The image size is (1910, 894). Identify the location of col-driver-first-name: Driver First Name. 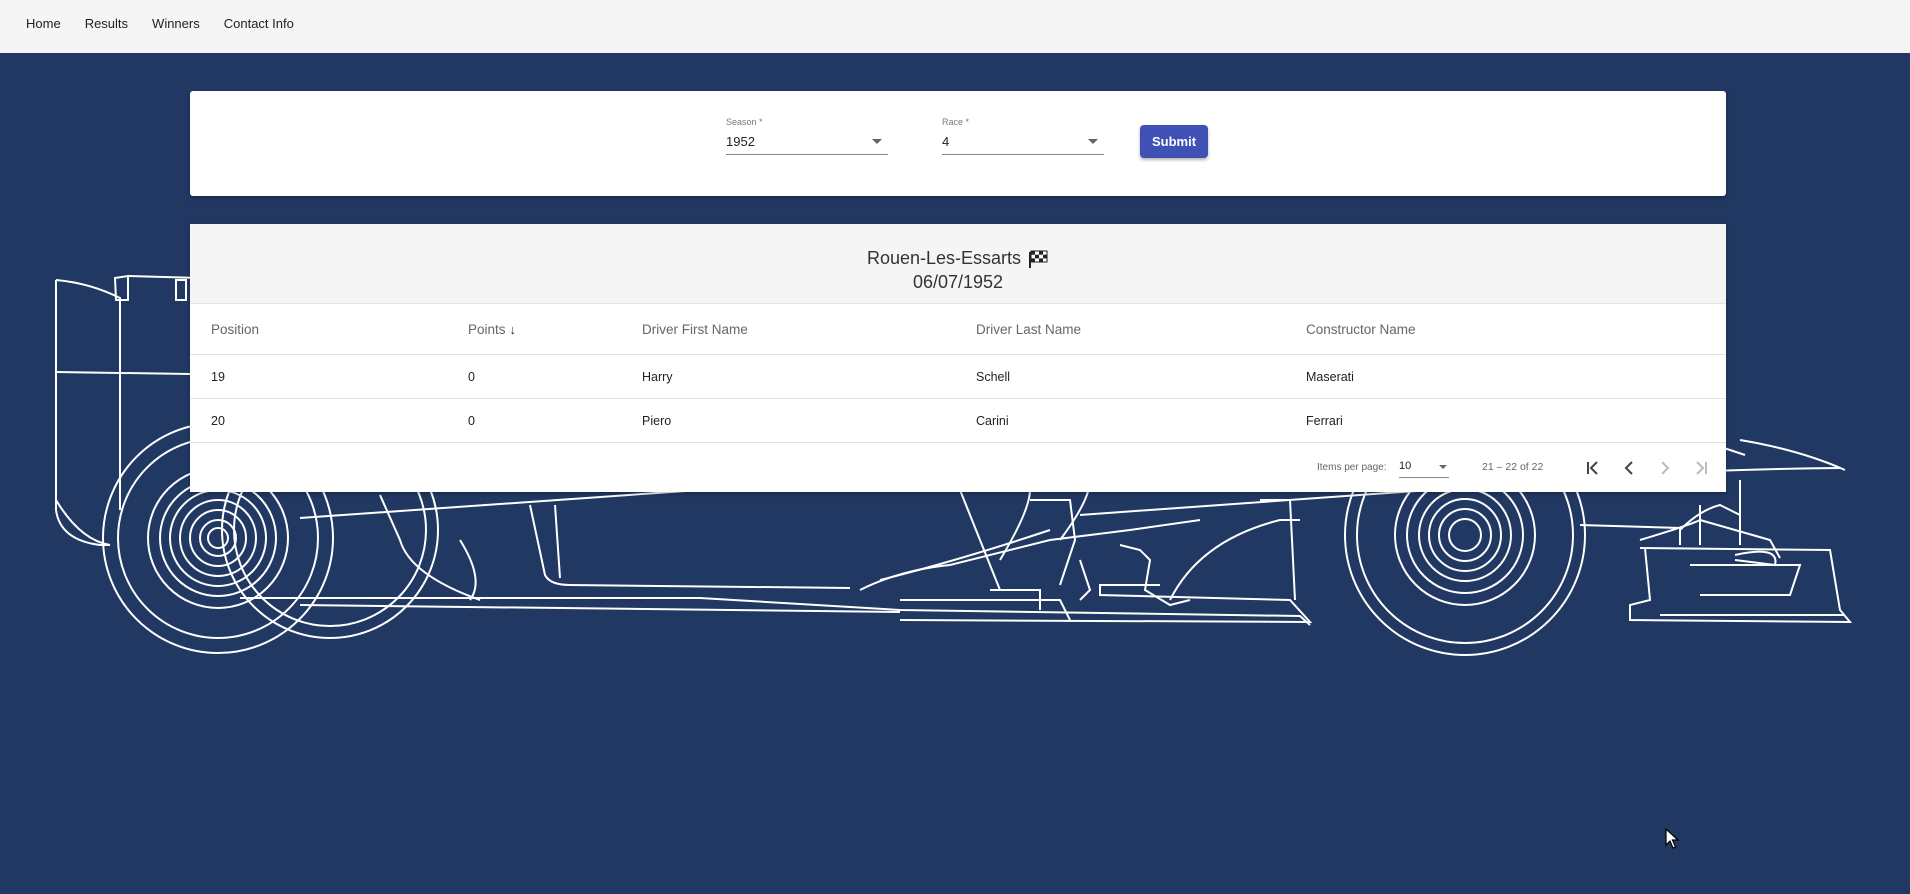
(695, 329).